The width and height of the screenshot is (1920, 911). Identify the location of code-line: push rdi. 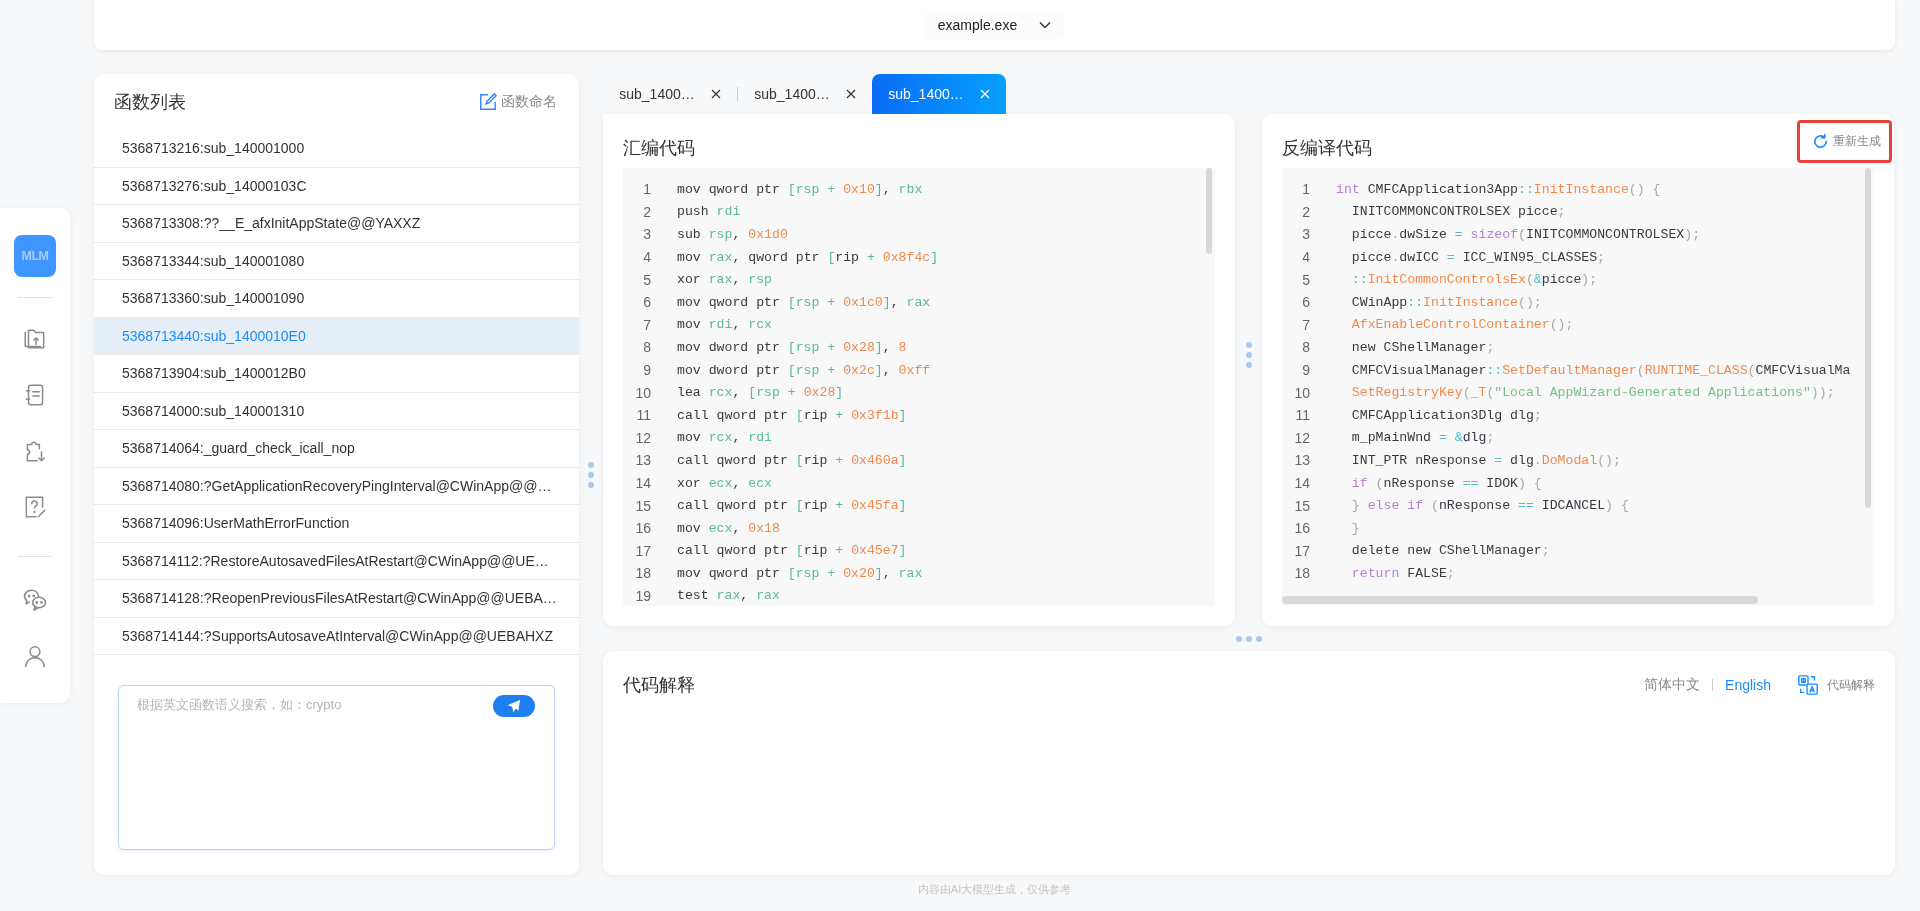
(709, 212).